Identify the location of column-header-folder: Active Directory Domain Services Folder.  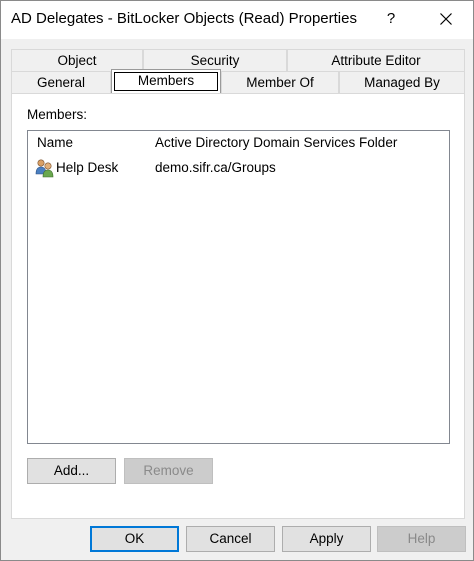
(276, 142).